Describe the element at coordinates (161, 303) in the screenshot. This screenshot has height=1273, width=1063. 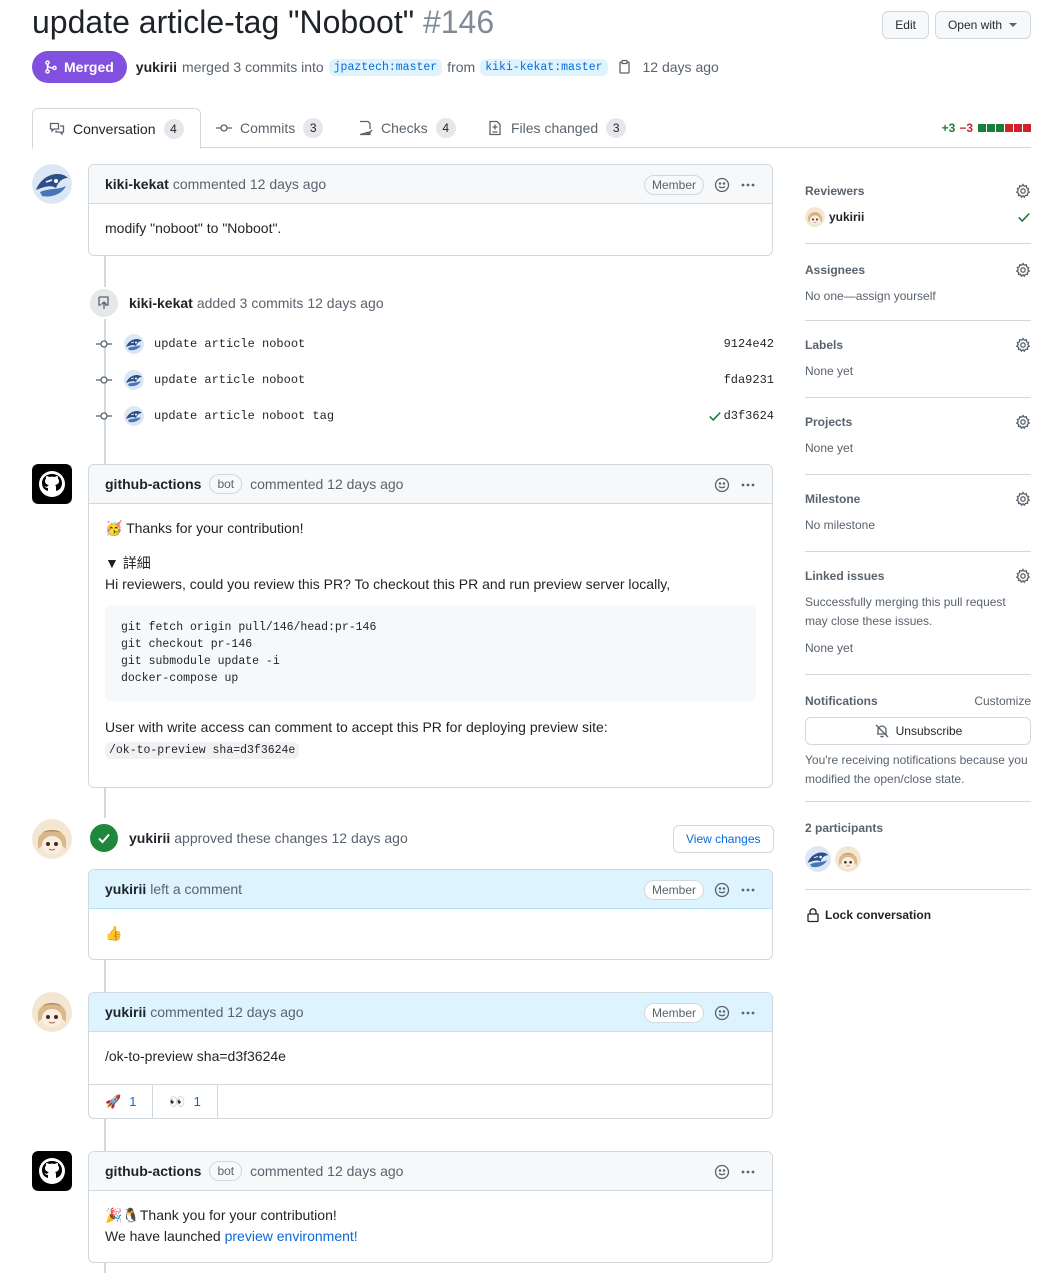
I see `commits-event-author: kiki-kekat` at that location.